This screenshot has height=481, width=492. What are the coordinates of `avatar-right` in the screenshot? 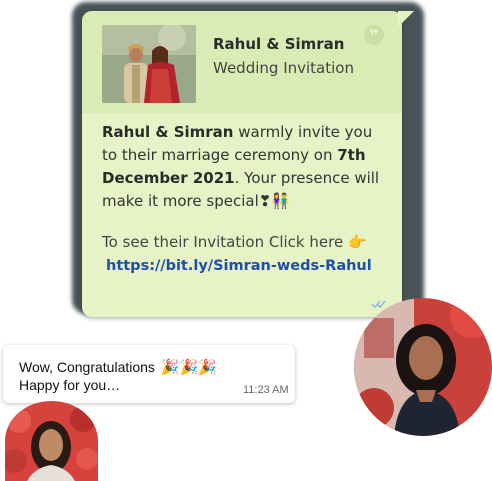 It's located at (423, 367).